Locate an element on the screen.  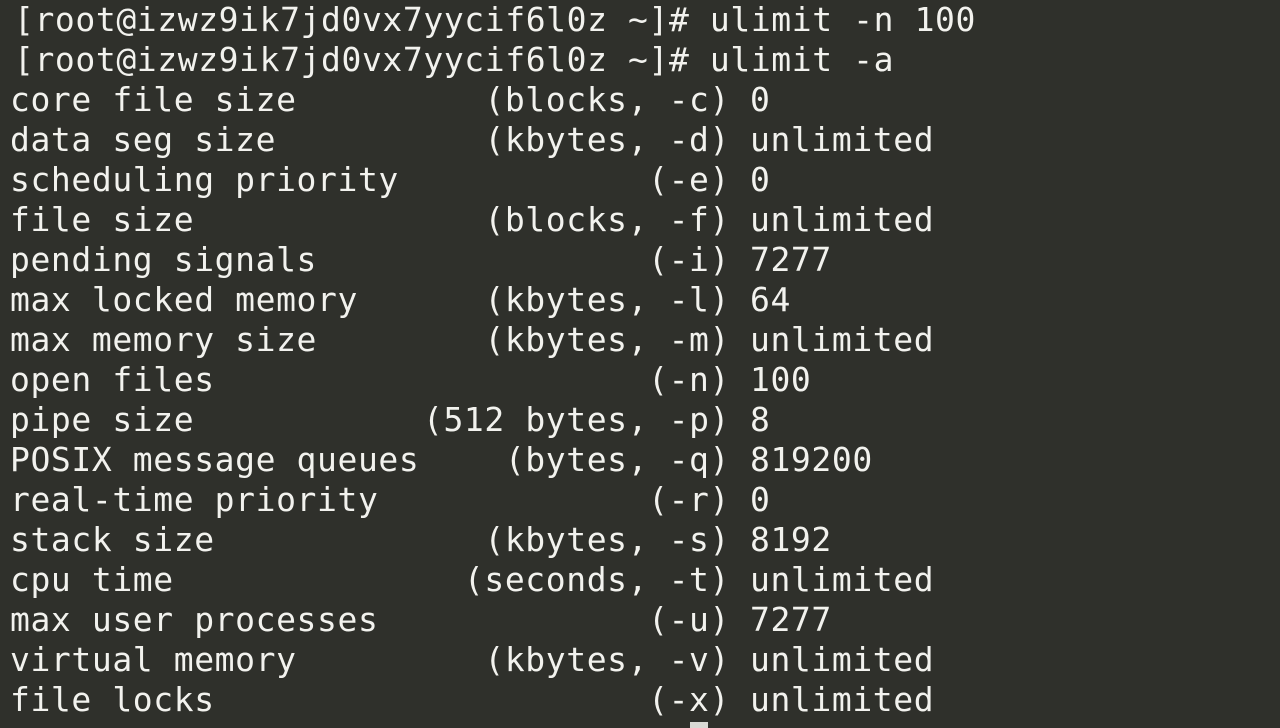
ulimit-label: max locked memory is located at coordinates (184, 299).